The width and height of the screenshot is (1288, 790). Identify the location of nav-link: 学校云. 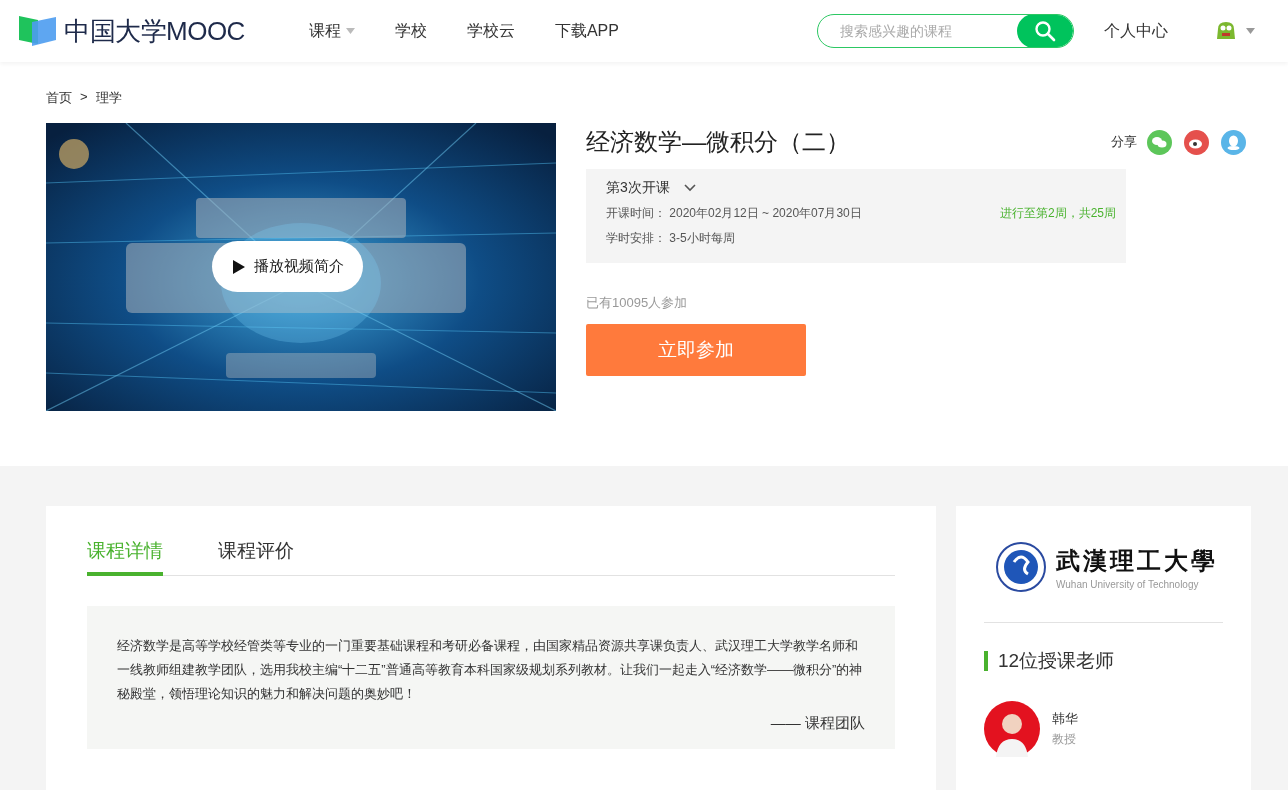
(490, 31).